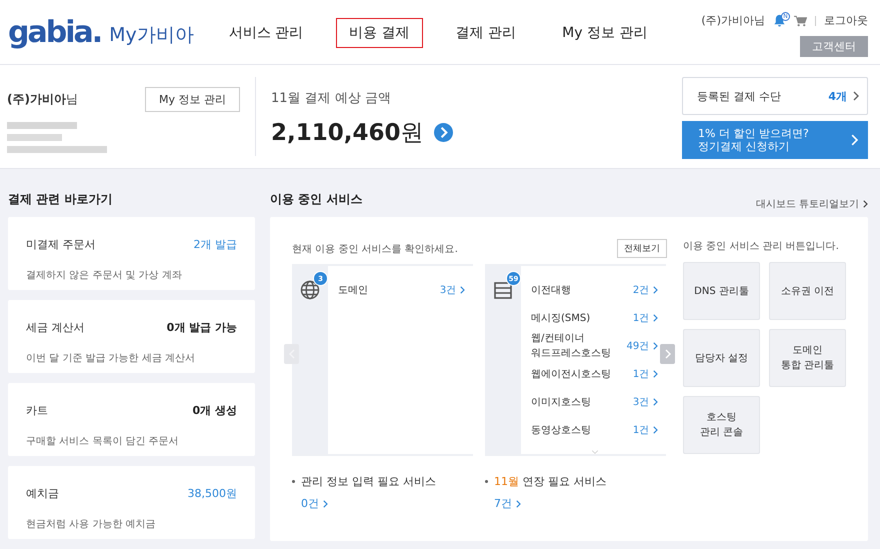  Describe the element at coordinates (201, 328) in the screenshot. I see `shortcut-value: 0개 발급 가능` at that location.